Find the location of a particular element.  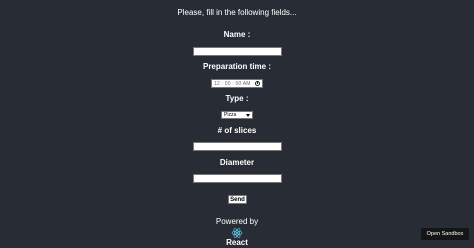

type-select: Pizza is located at coordinates (237, 115).